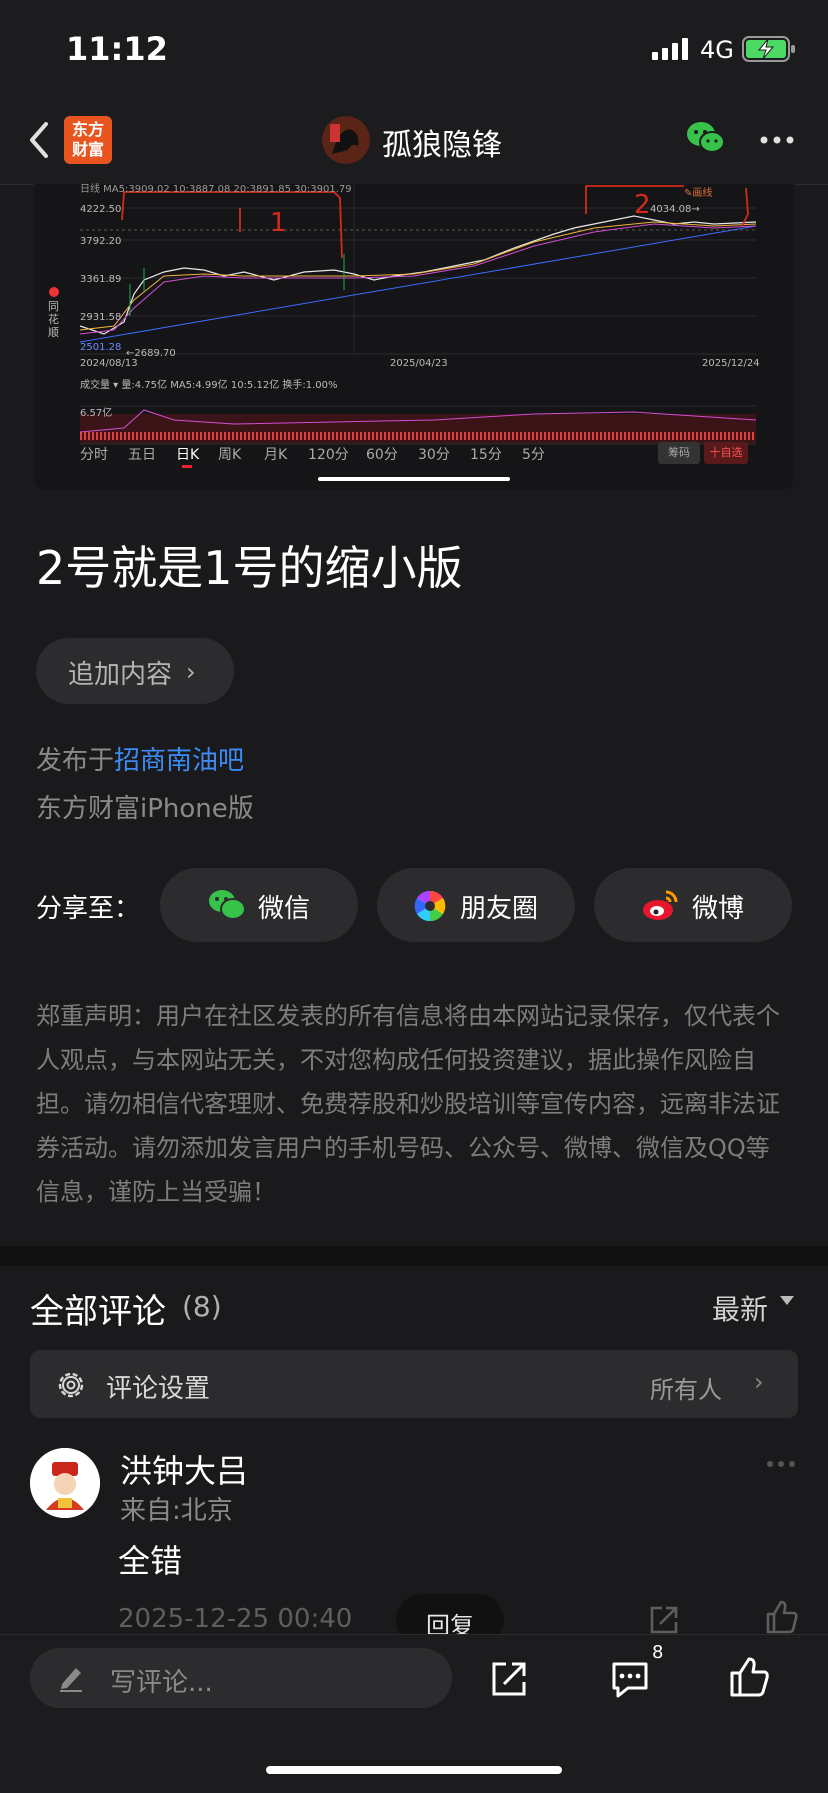 Image resolution: width=828 pixels, height=1793 pixels. Describe the element at coordinates (53, 319) in the screenshot. I see `tonghuashun-brand: 同花顺` at that location.